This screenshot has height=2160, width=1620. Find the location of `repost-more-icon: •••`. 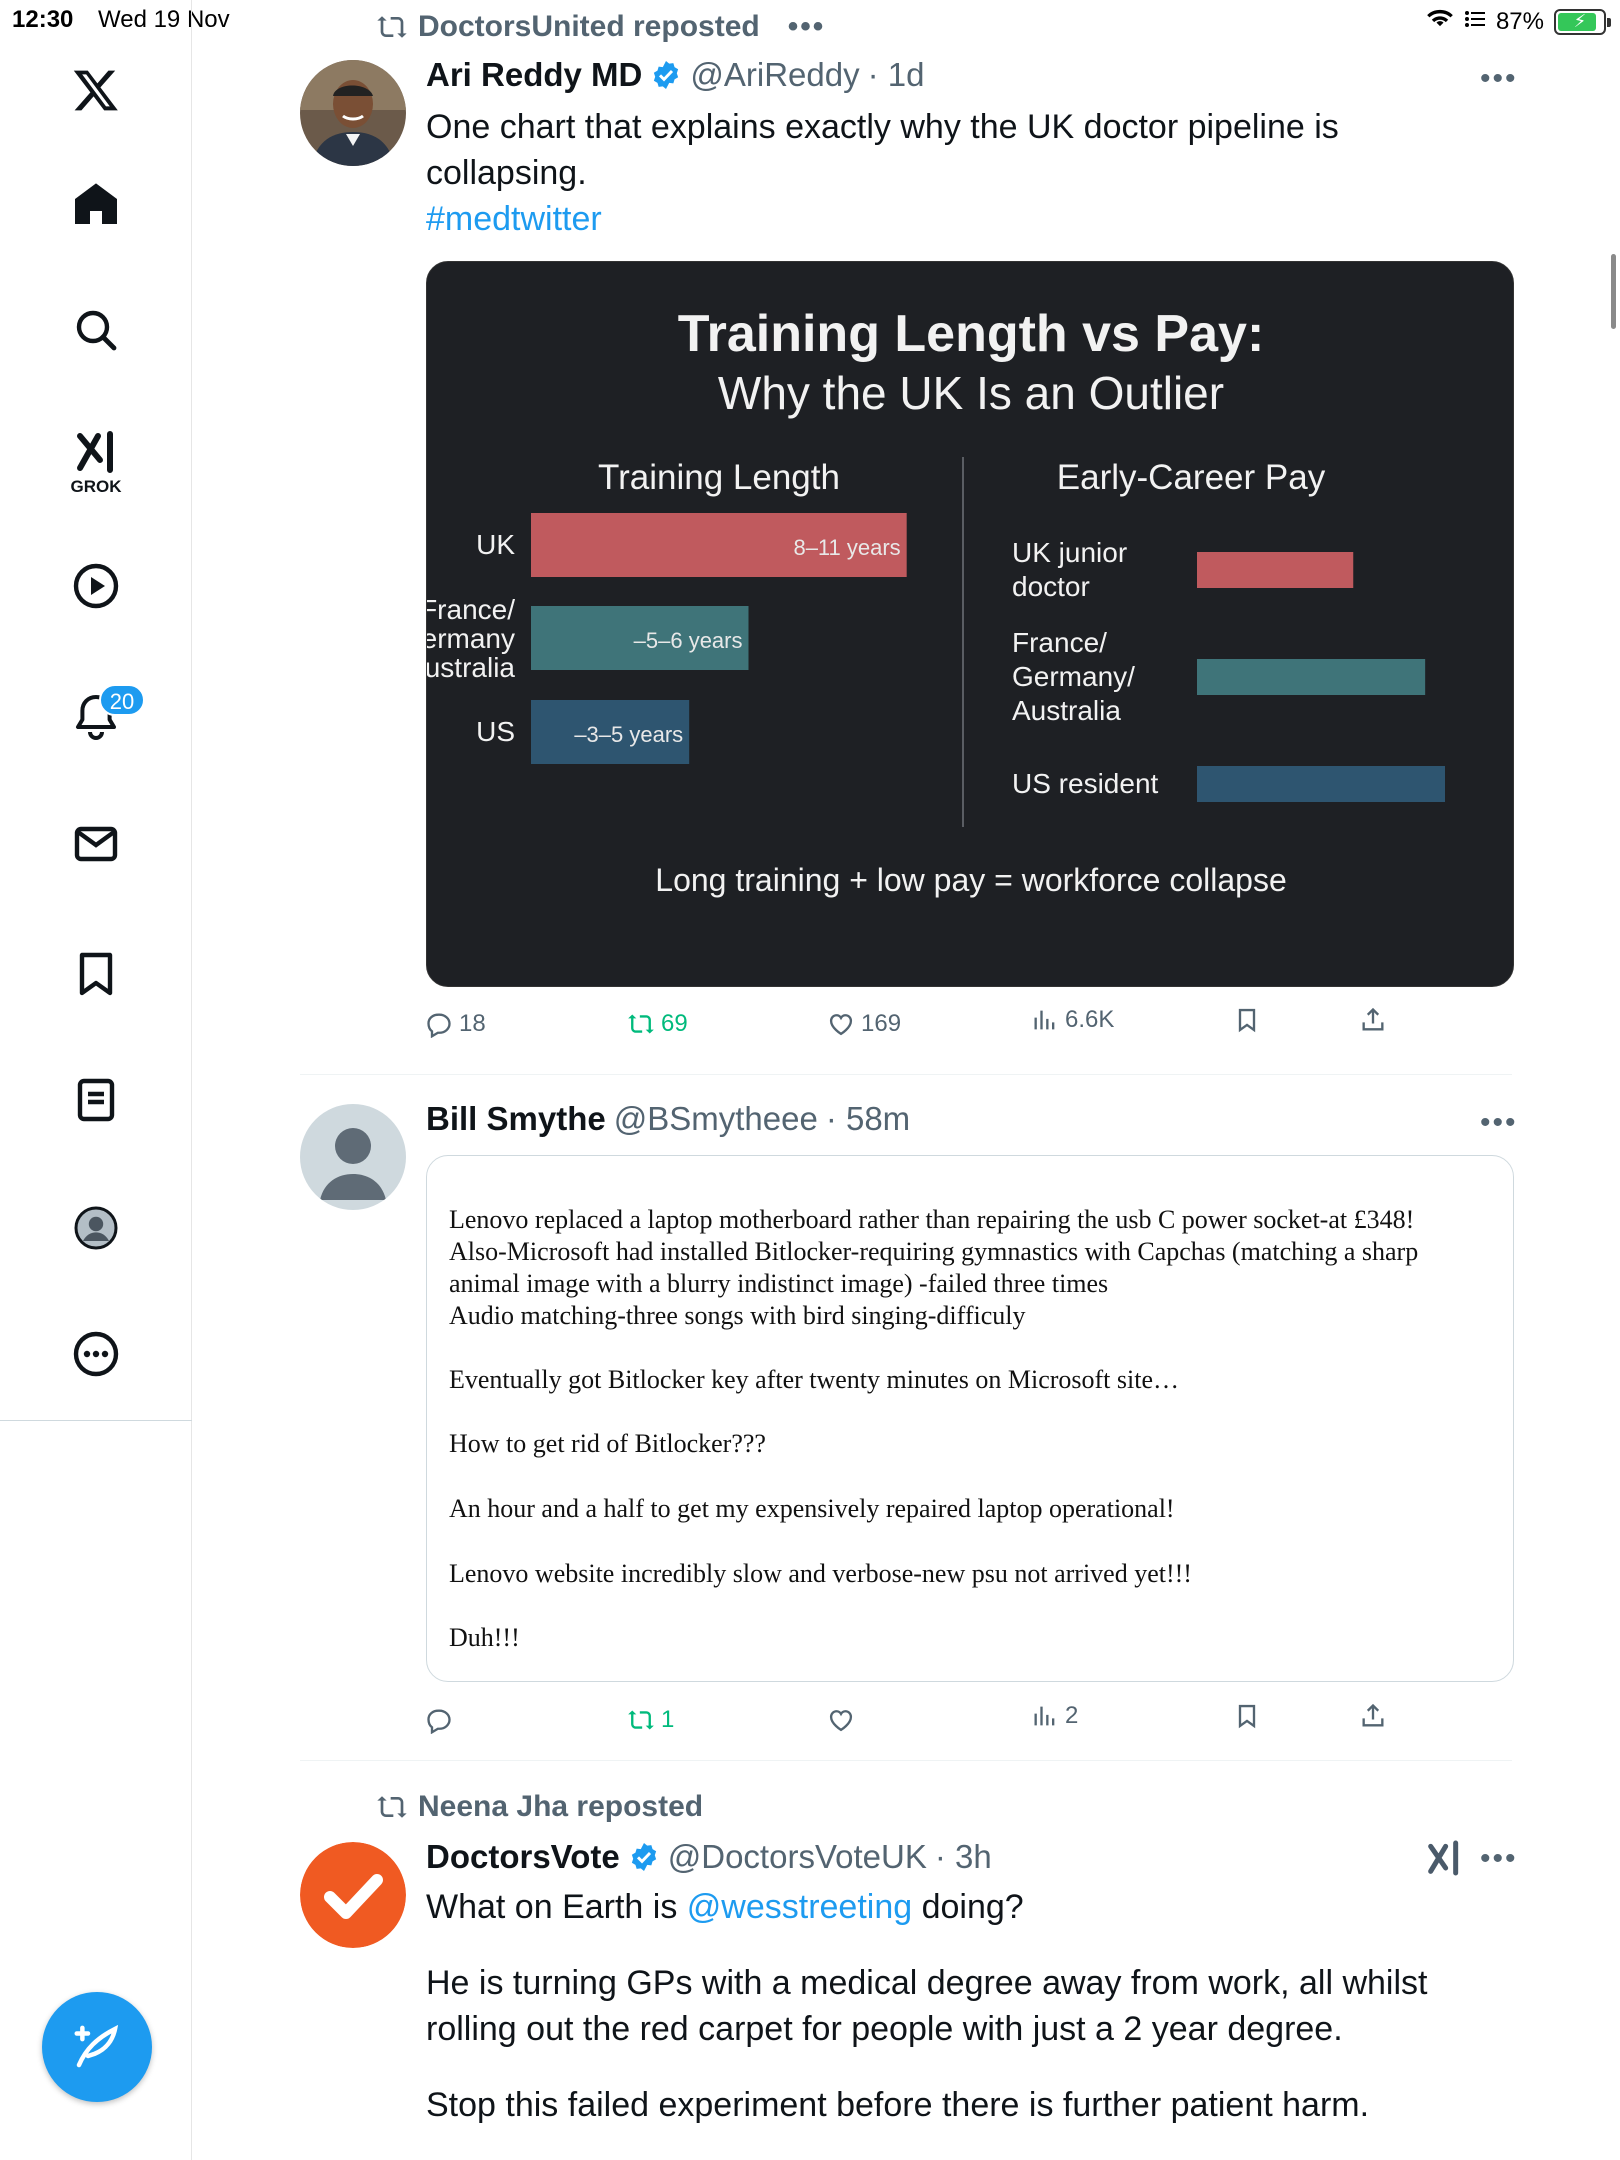

repost-more-icon: ••• is located at coordinates (807, 27).